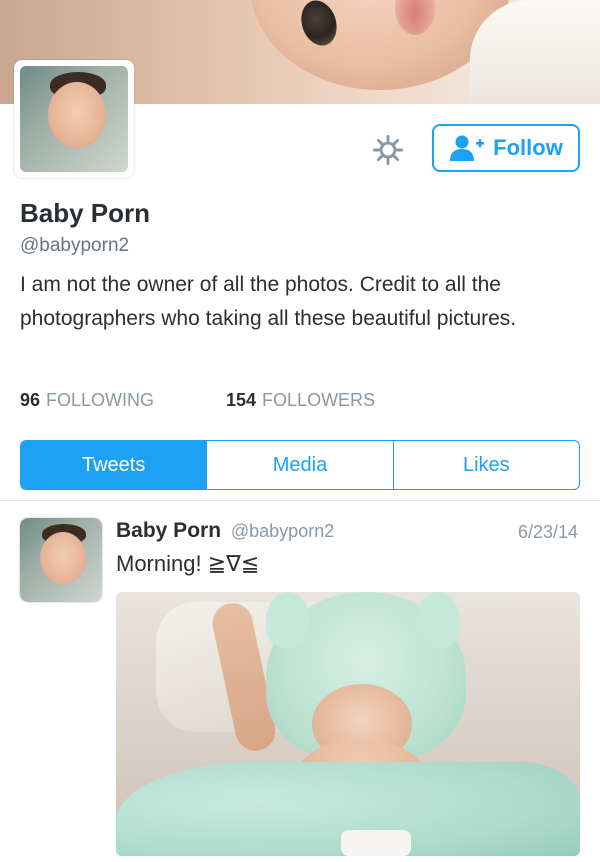 This screenshot has height=862, width=600. I want to click on profile-avatar-image, so click(74, 119).